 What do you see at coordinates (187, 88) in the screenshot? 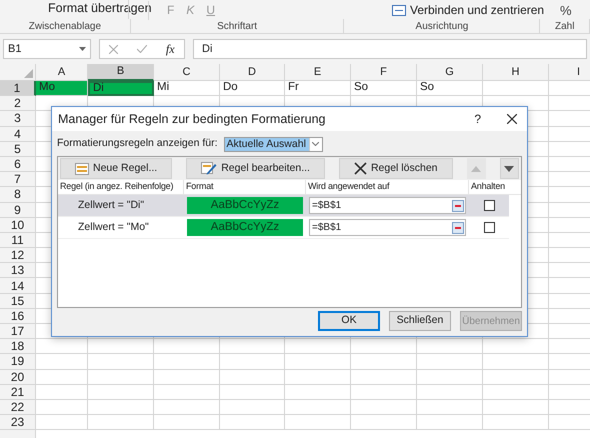
I see `cell: Mi` at bounding box center [187, 88].